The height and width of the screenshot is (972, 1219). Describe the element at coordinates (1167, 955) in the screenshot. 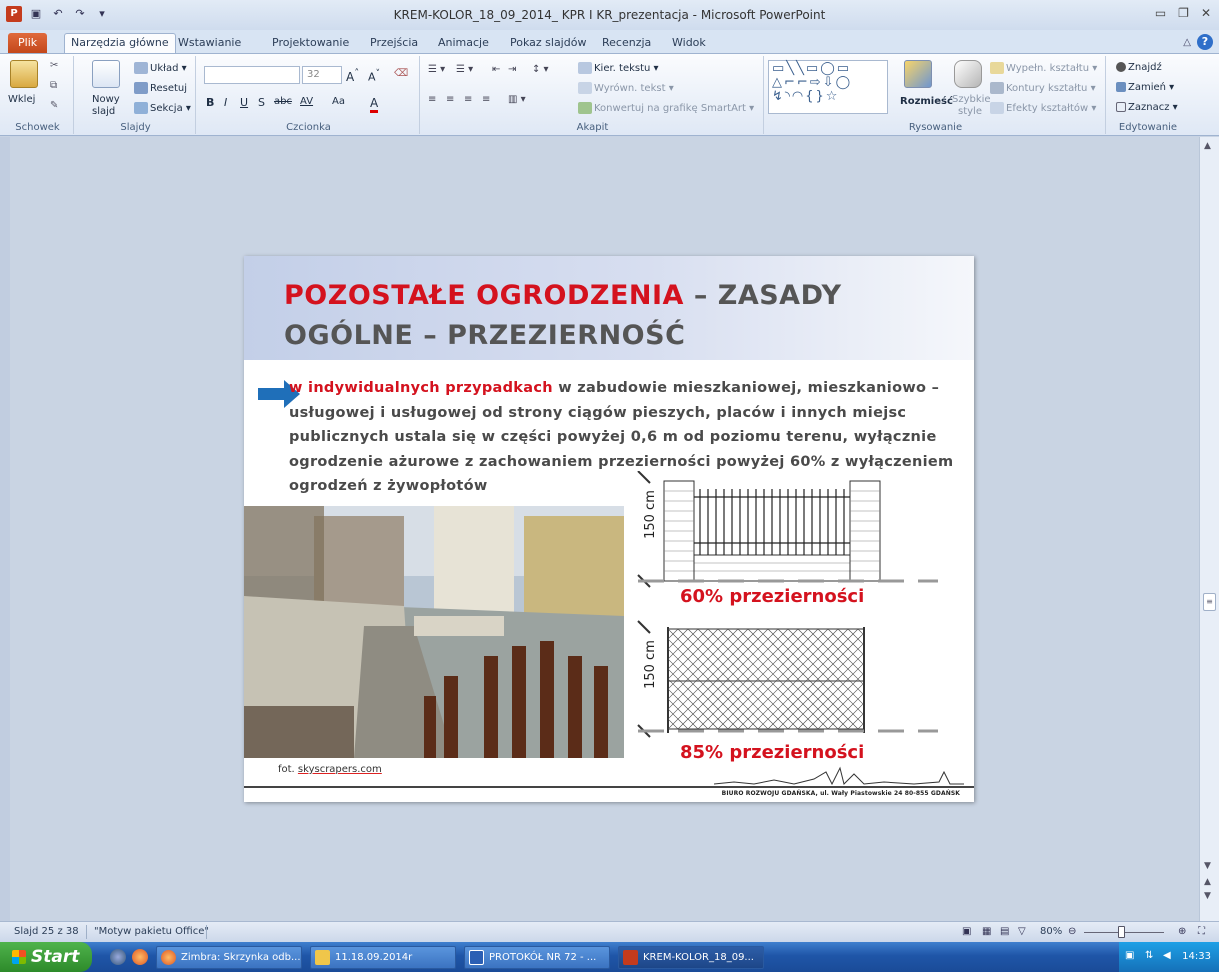

I see `volume-tray-icon: ◀` at that location.